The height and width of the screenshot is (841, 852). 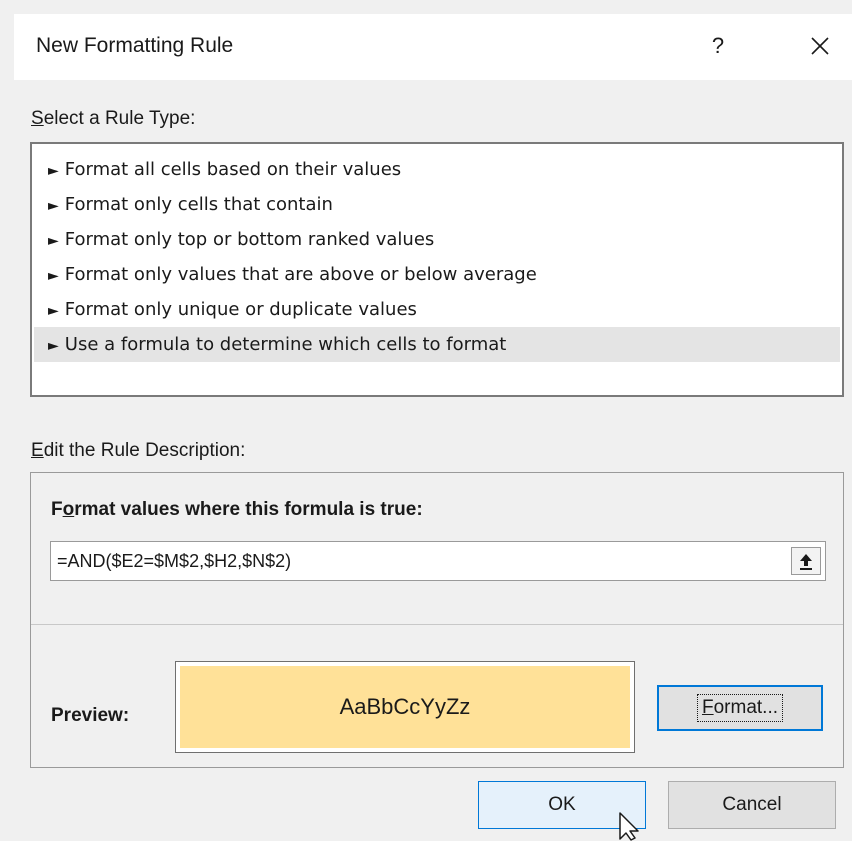 I want to click on rule-type-item-label: Format only cells that contain, so click(x=198, y=204).